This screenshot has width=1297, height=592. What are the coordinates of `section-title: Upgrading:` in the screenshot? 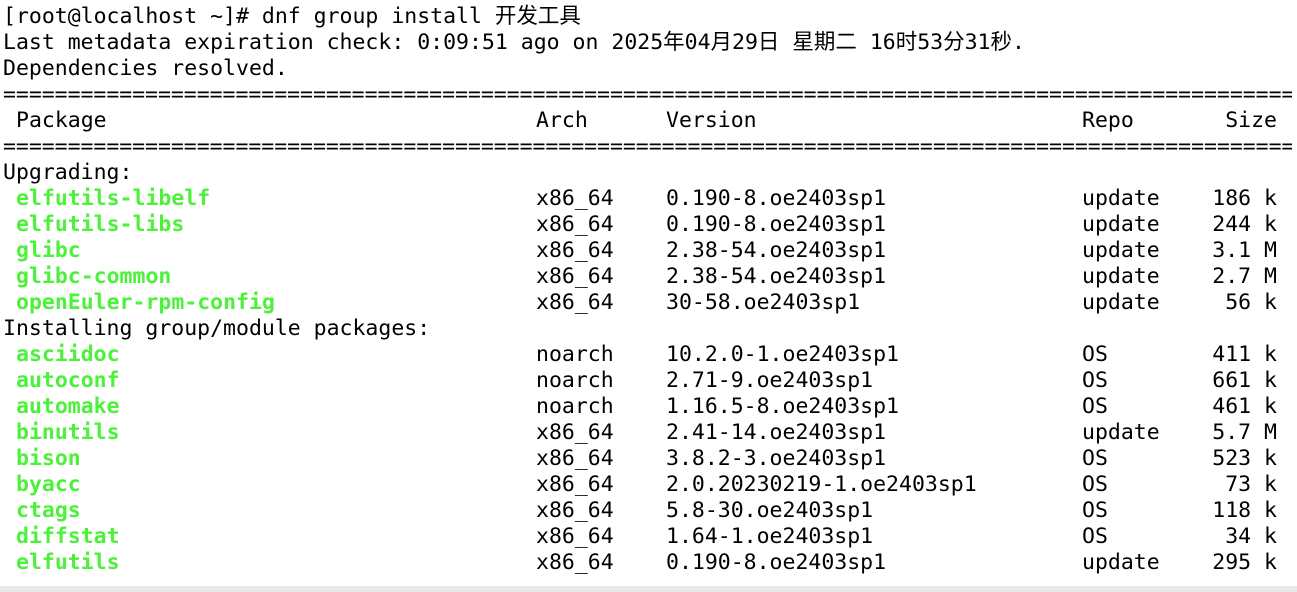 It's located at (648, 173).